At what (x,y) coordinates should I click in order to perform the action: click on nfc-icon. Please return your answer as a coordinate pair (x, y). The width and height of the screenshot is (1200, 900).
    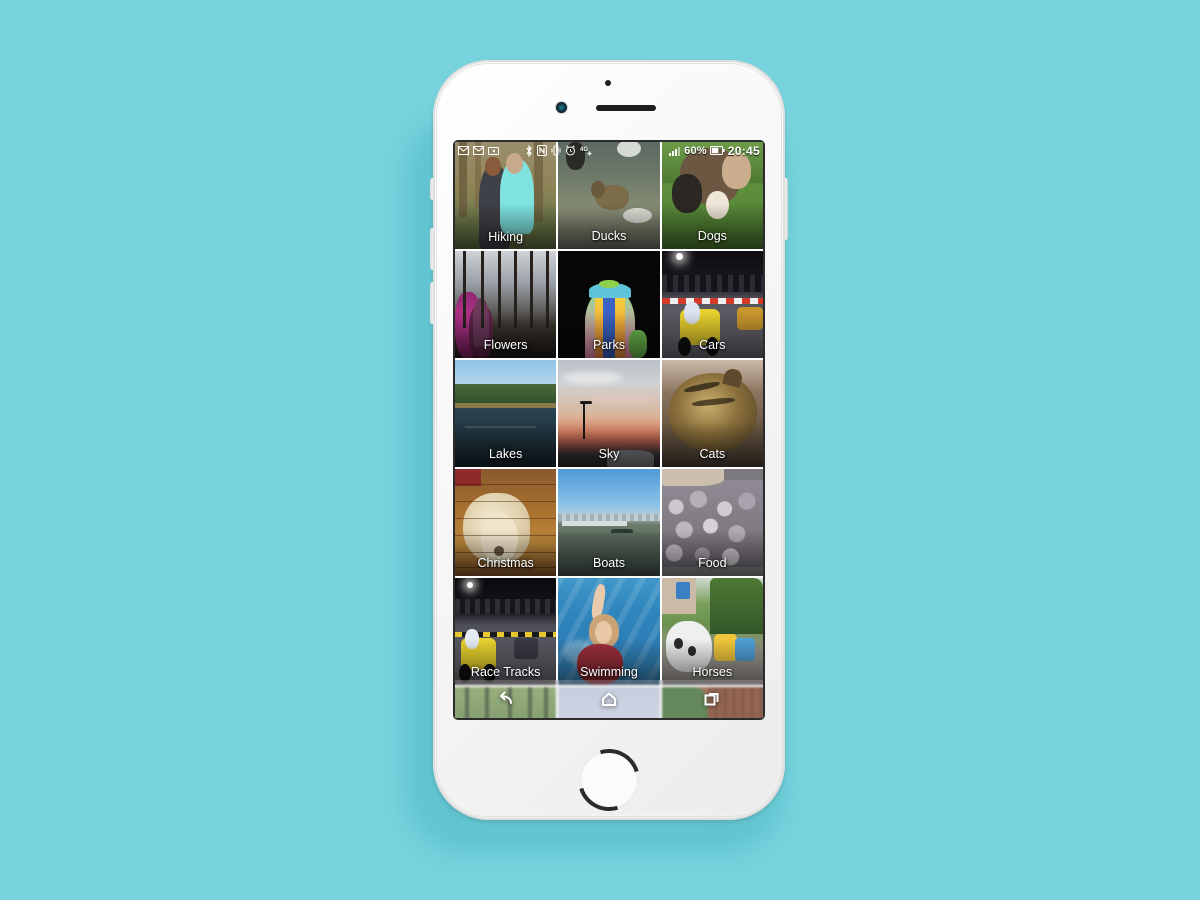
    Looking at the image, I should click on (542, 150).